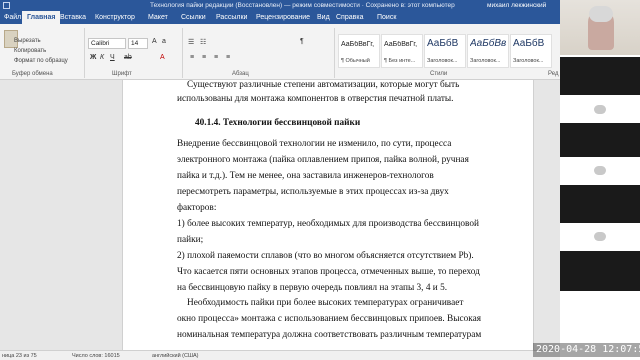 This screenshot has width=640, height=360. I want to click on doc-line: факторов:, so click(197, 208).